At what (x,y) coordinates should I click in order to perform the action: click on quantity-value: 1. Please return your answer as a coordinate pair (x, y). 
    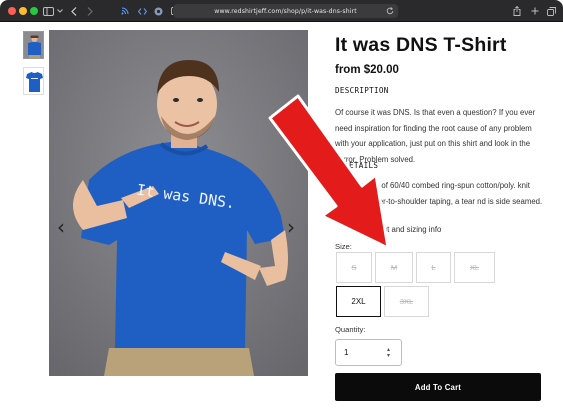
    Looking at the image, I should click on (346, 352).